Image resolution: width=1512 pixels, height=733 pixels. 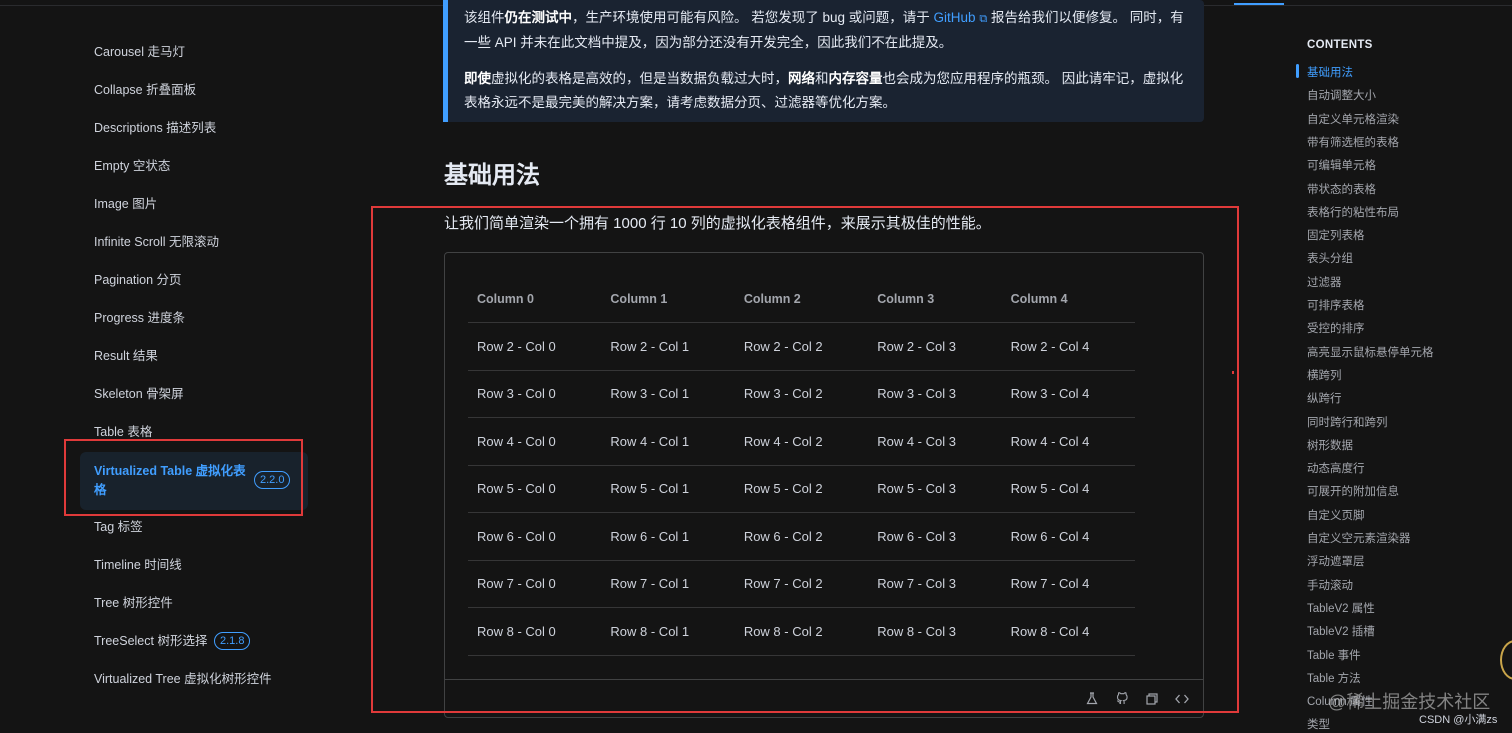 I want to click on table-cell: Row 3 - Col 0, so click(x=516, y=394).